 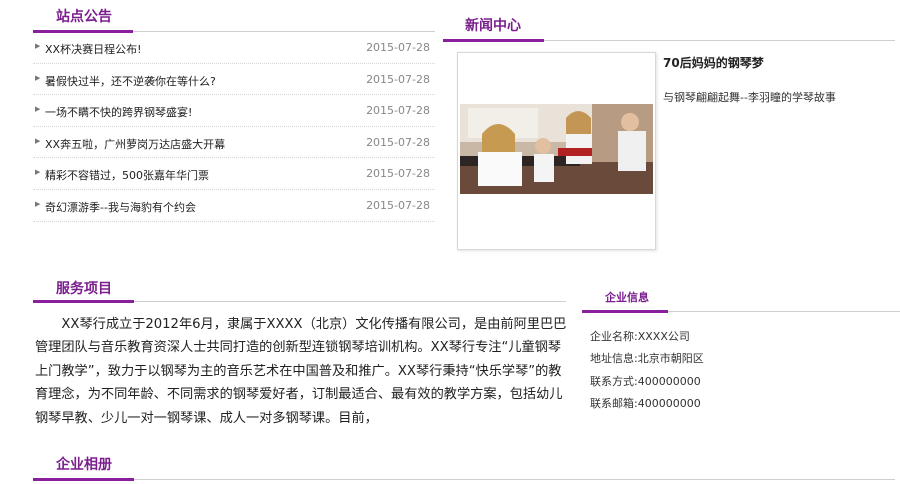 What do you see at coordinates (645, 403) in the screenshot?
I see `company-info-line: 联系邮箱:400000000` at bounding box center [645, 403].